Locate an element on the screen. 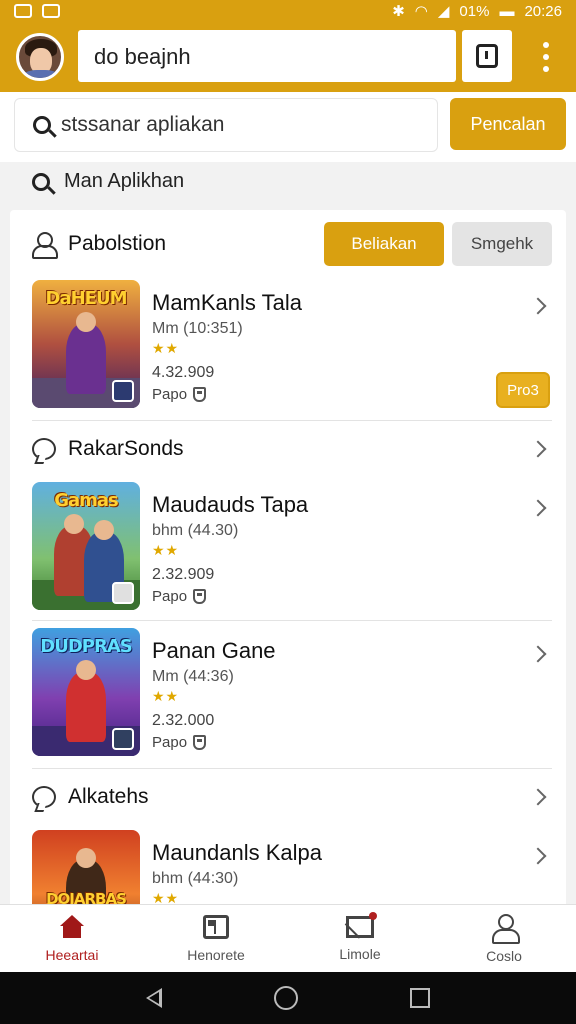  search-placeholder: stssanar apliakan is located at coordinates (143, 124).